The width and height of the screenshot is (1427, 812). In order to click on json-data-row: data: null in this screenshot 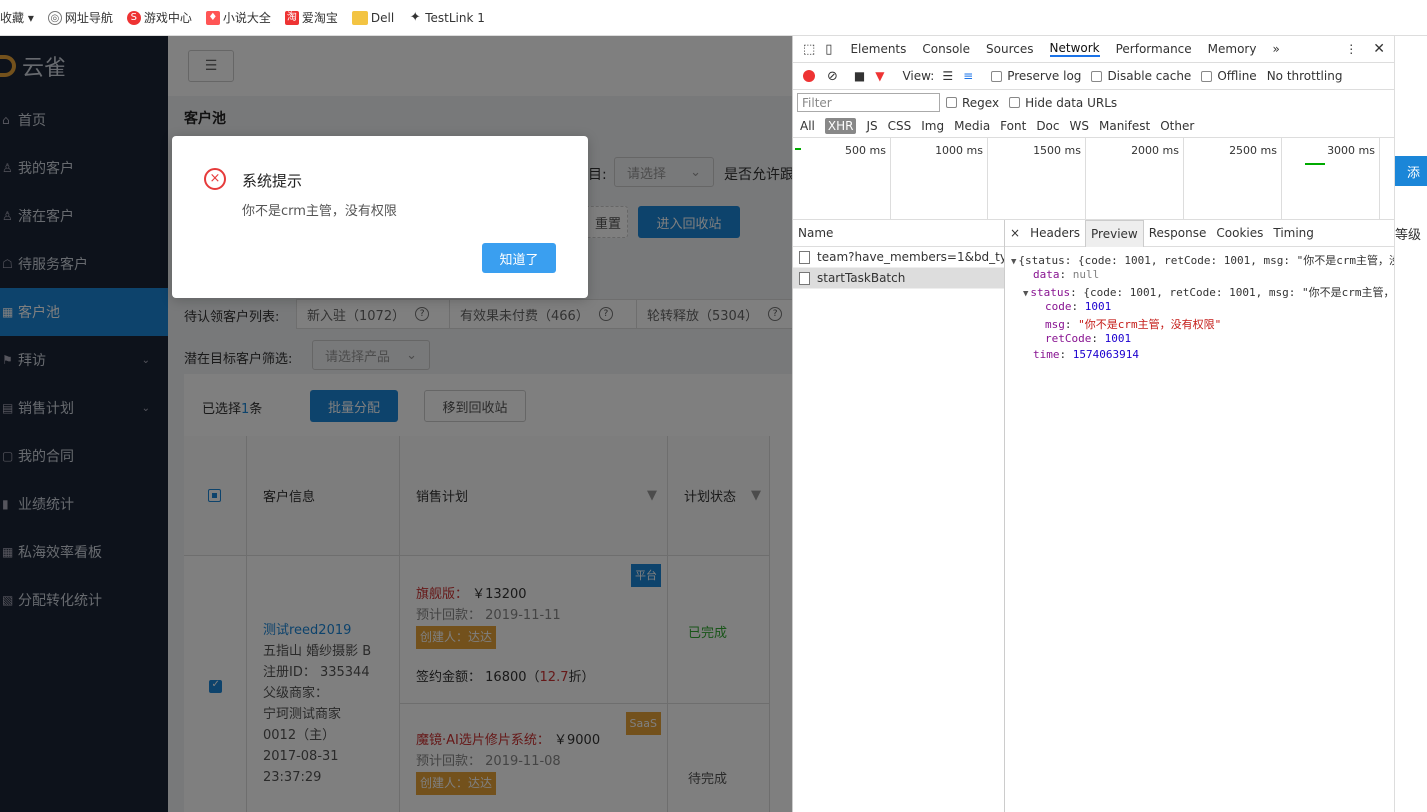, I will do `click(1066, 274)`.